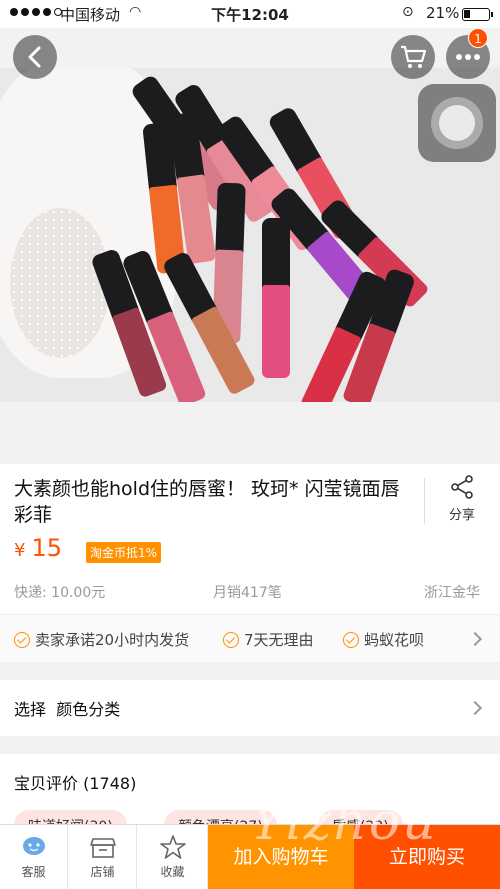 The height and width of the screenshot is (889, 500). I want to click on product-price: ¥15, so click(38, 548).